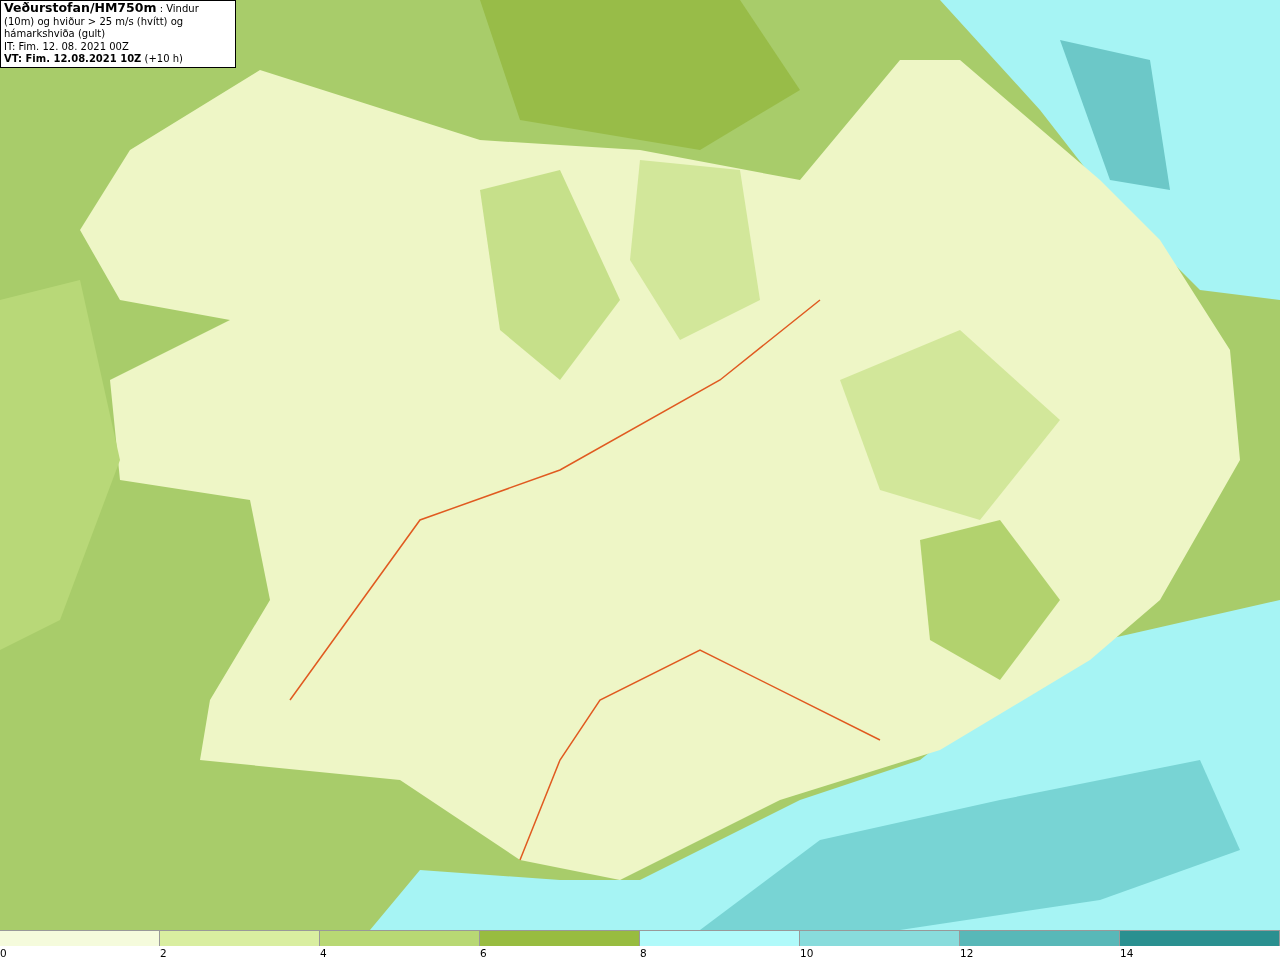 This screenshot has width=1280, height=960. I want to click on legend-label: 10, so click(807, 953).